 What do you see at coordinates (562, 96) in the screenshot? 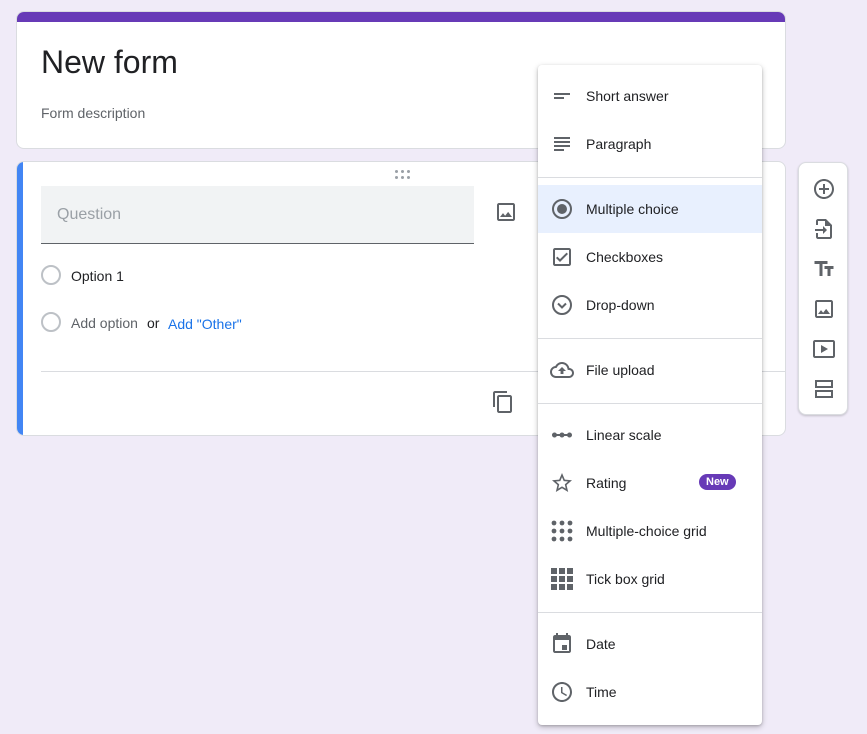
I see `short-text-icon` at bounding box center [562, 96].